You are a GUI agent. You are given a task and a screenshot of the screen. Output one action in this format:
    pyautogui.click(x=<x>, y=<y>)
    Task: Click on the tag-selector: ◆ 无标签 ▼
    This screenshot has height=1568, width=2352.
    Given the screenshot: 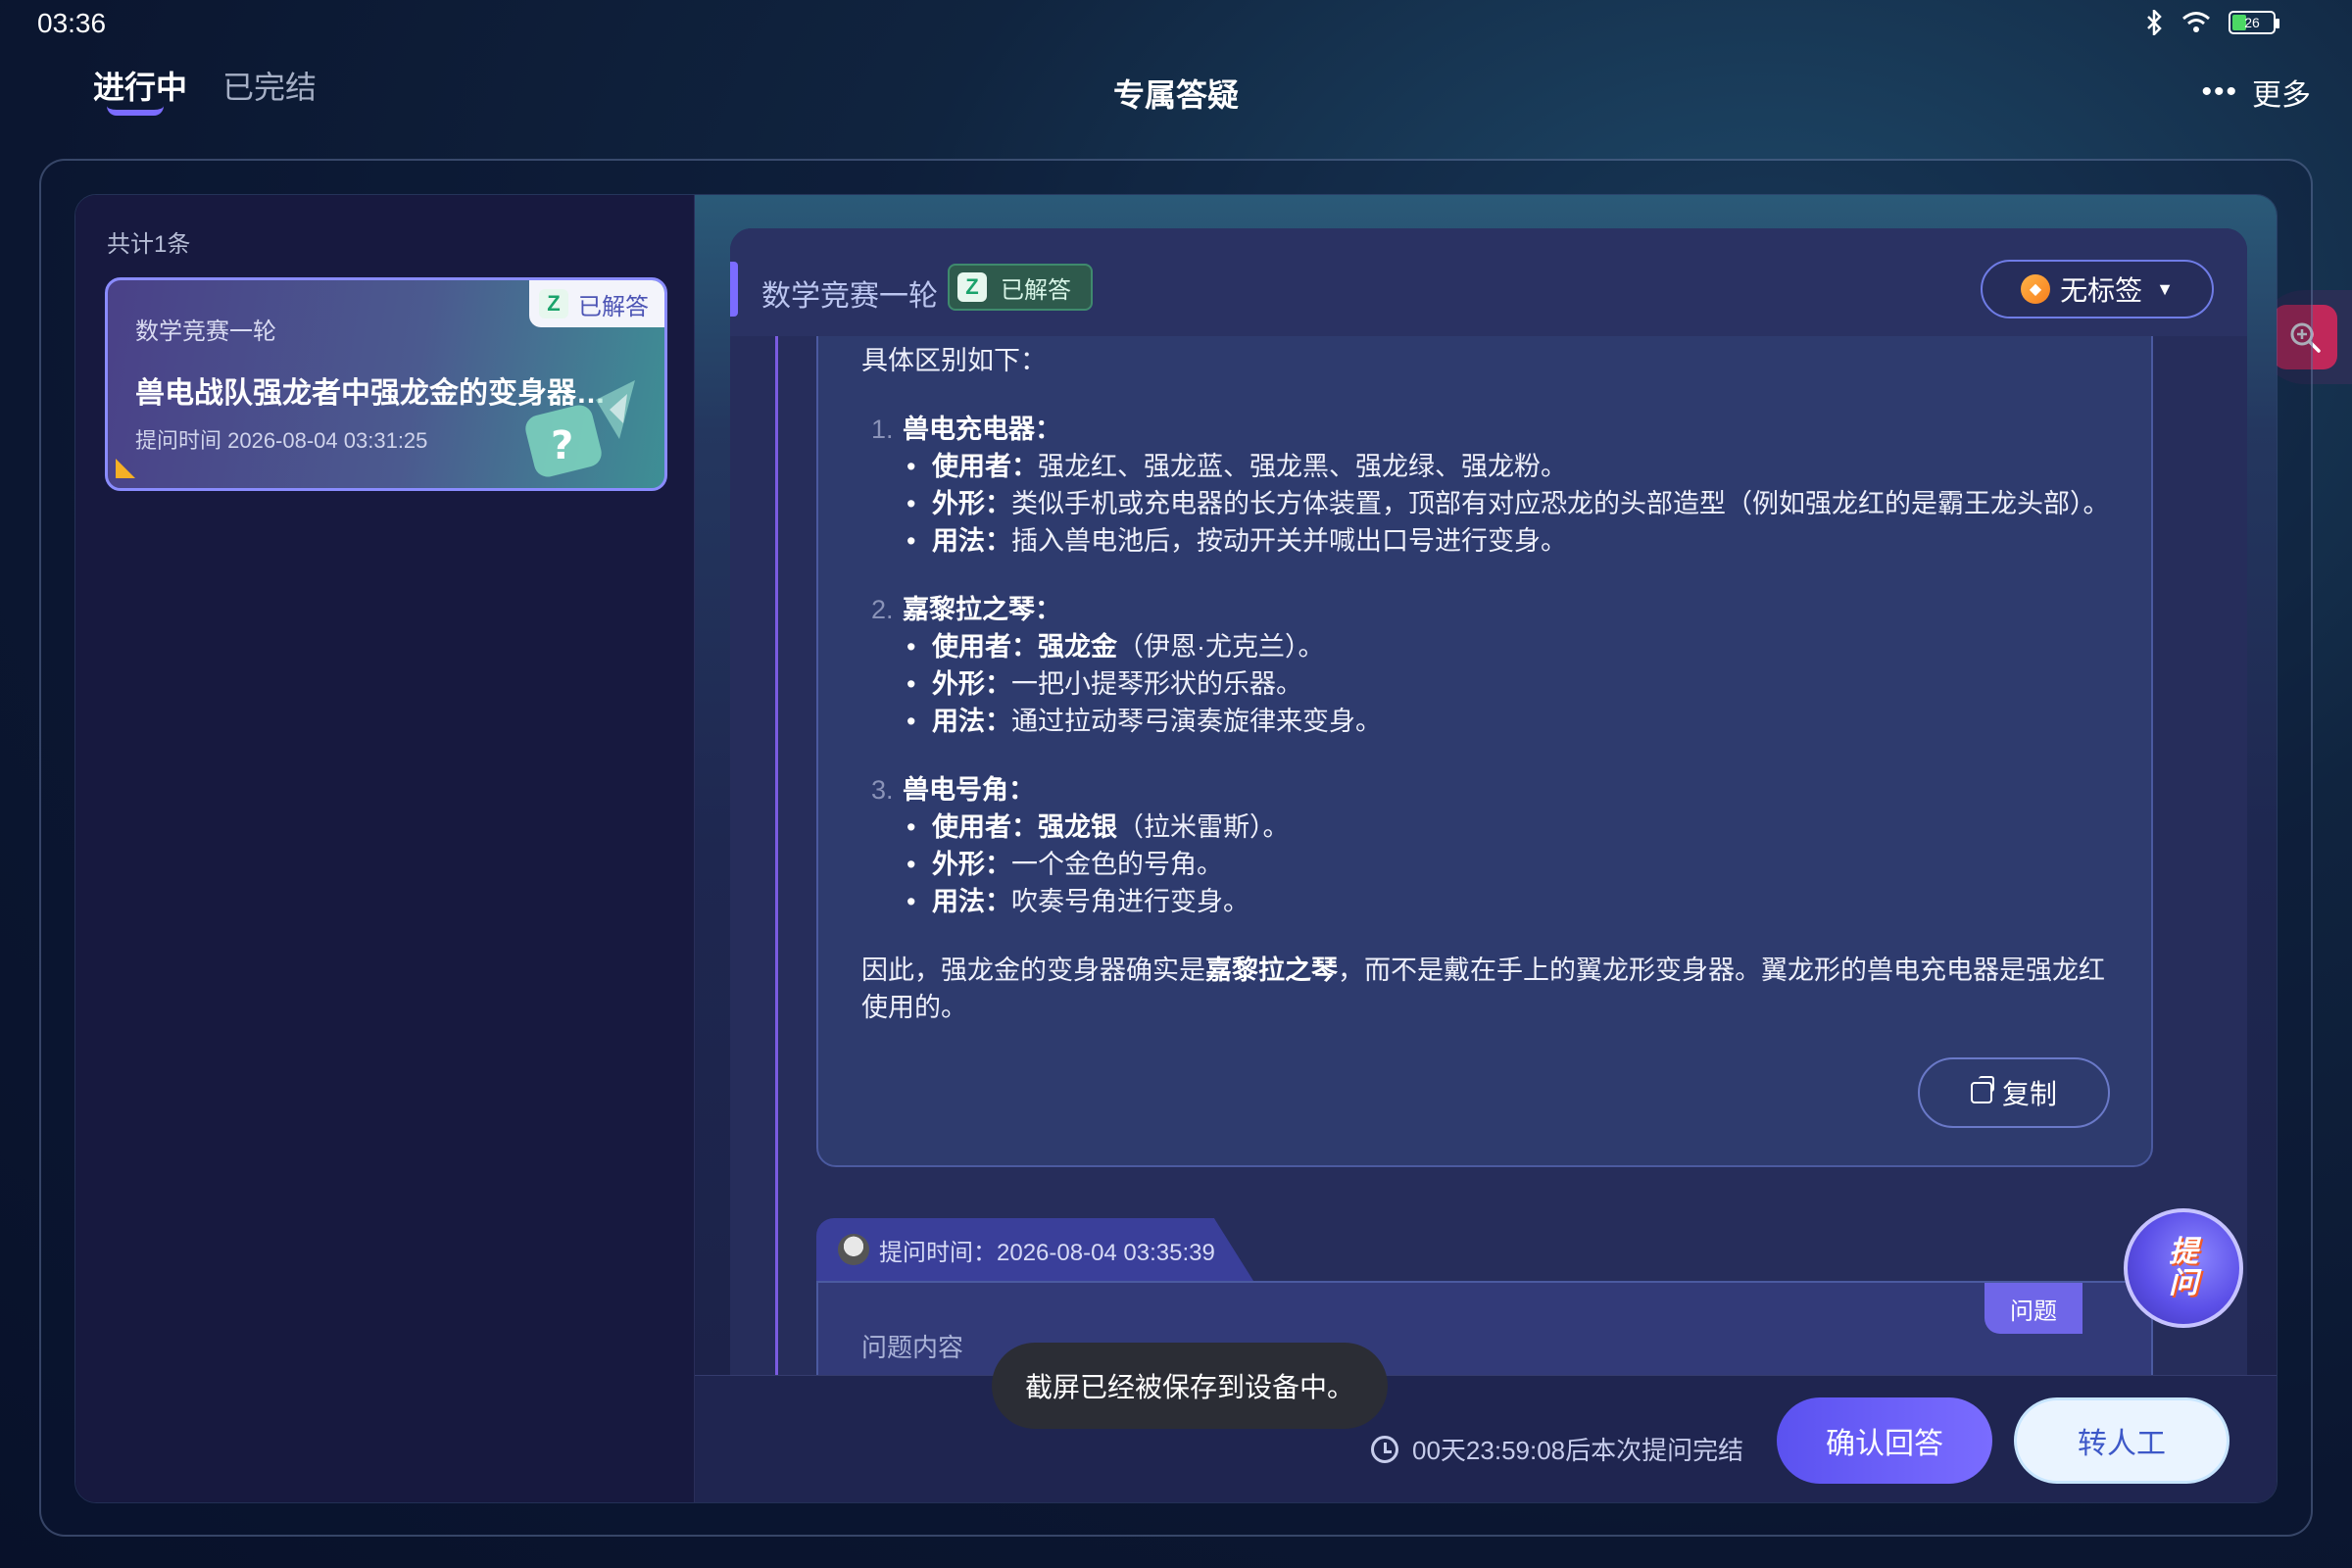 What is the action you would take?
    pyautogui.click(x=2097, y=289)
    